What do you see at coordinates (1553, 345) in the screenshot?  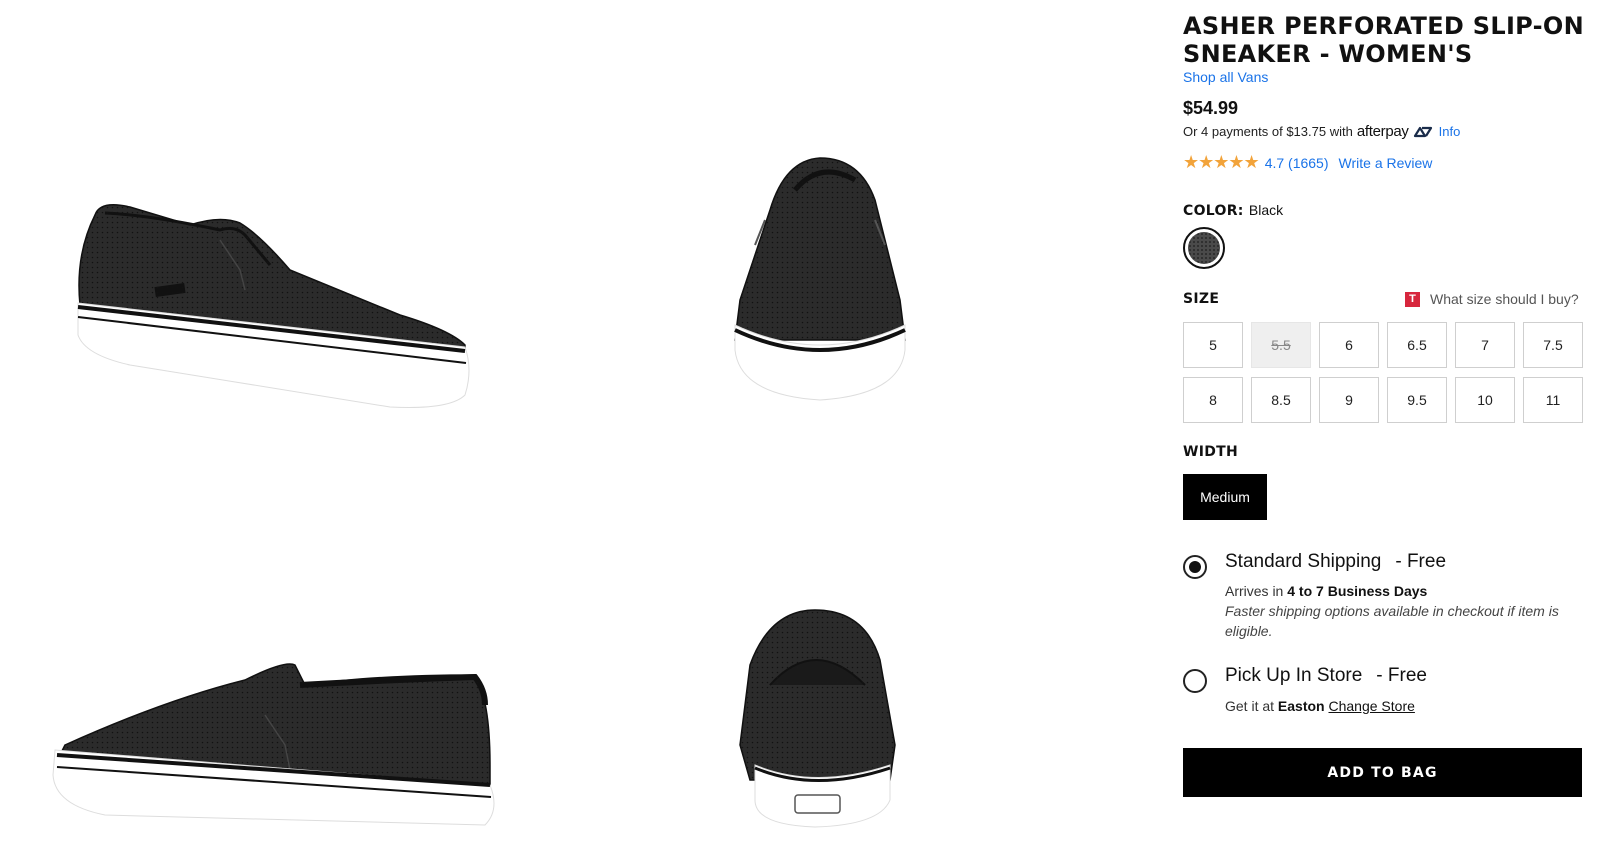 I see `size-option-7-5: 7.5` at bounding box center [1553, 345].